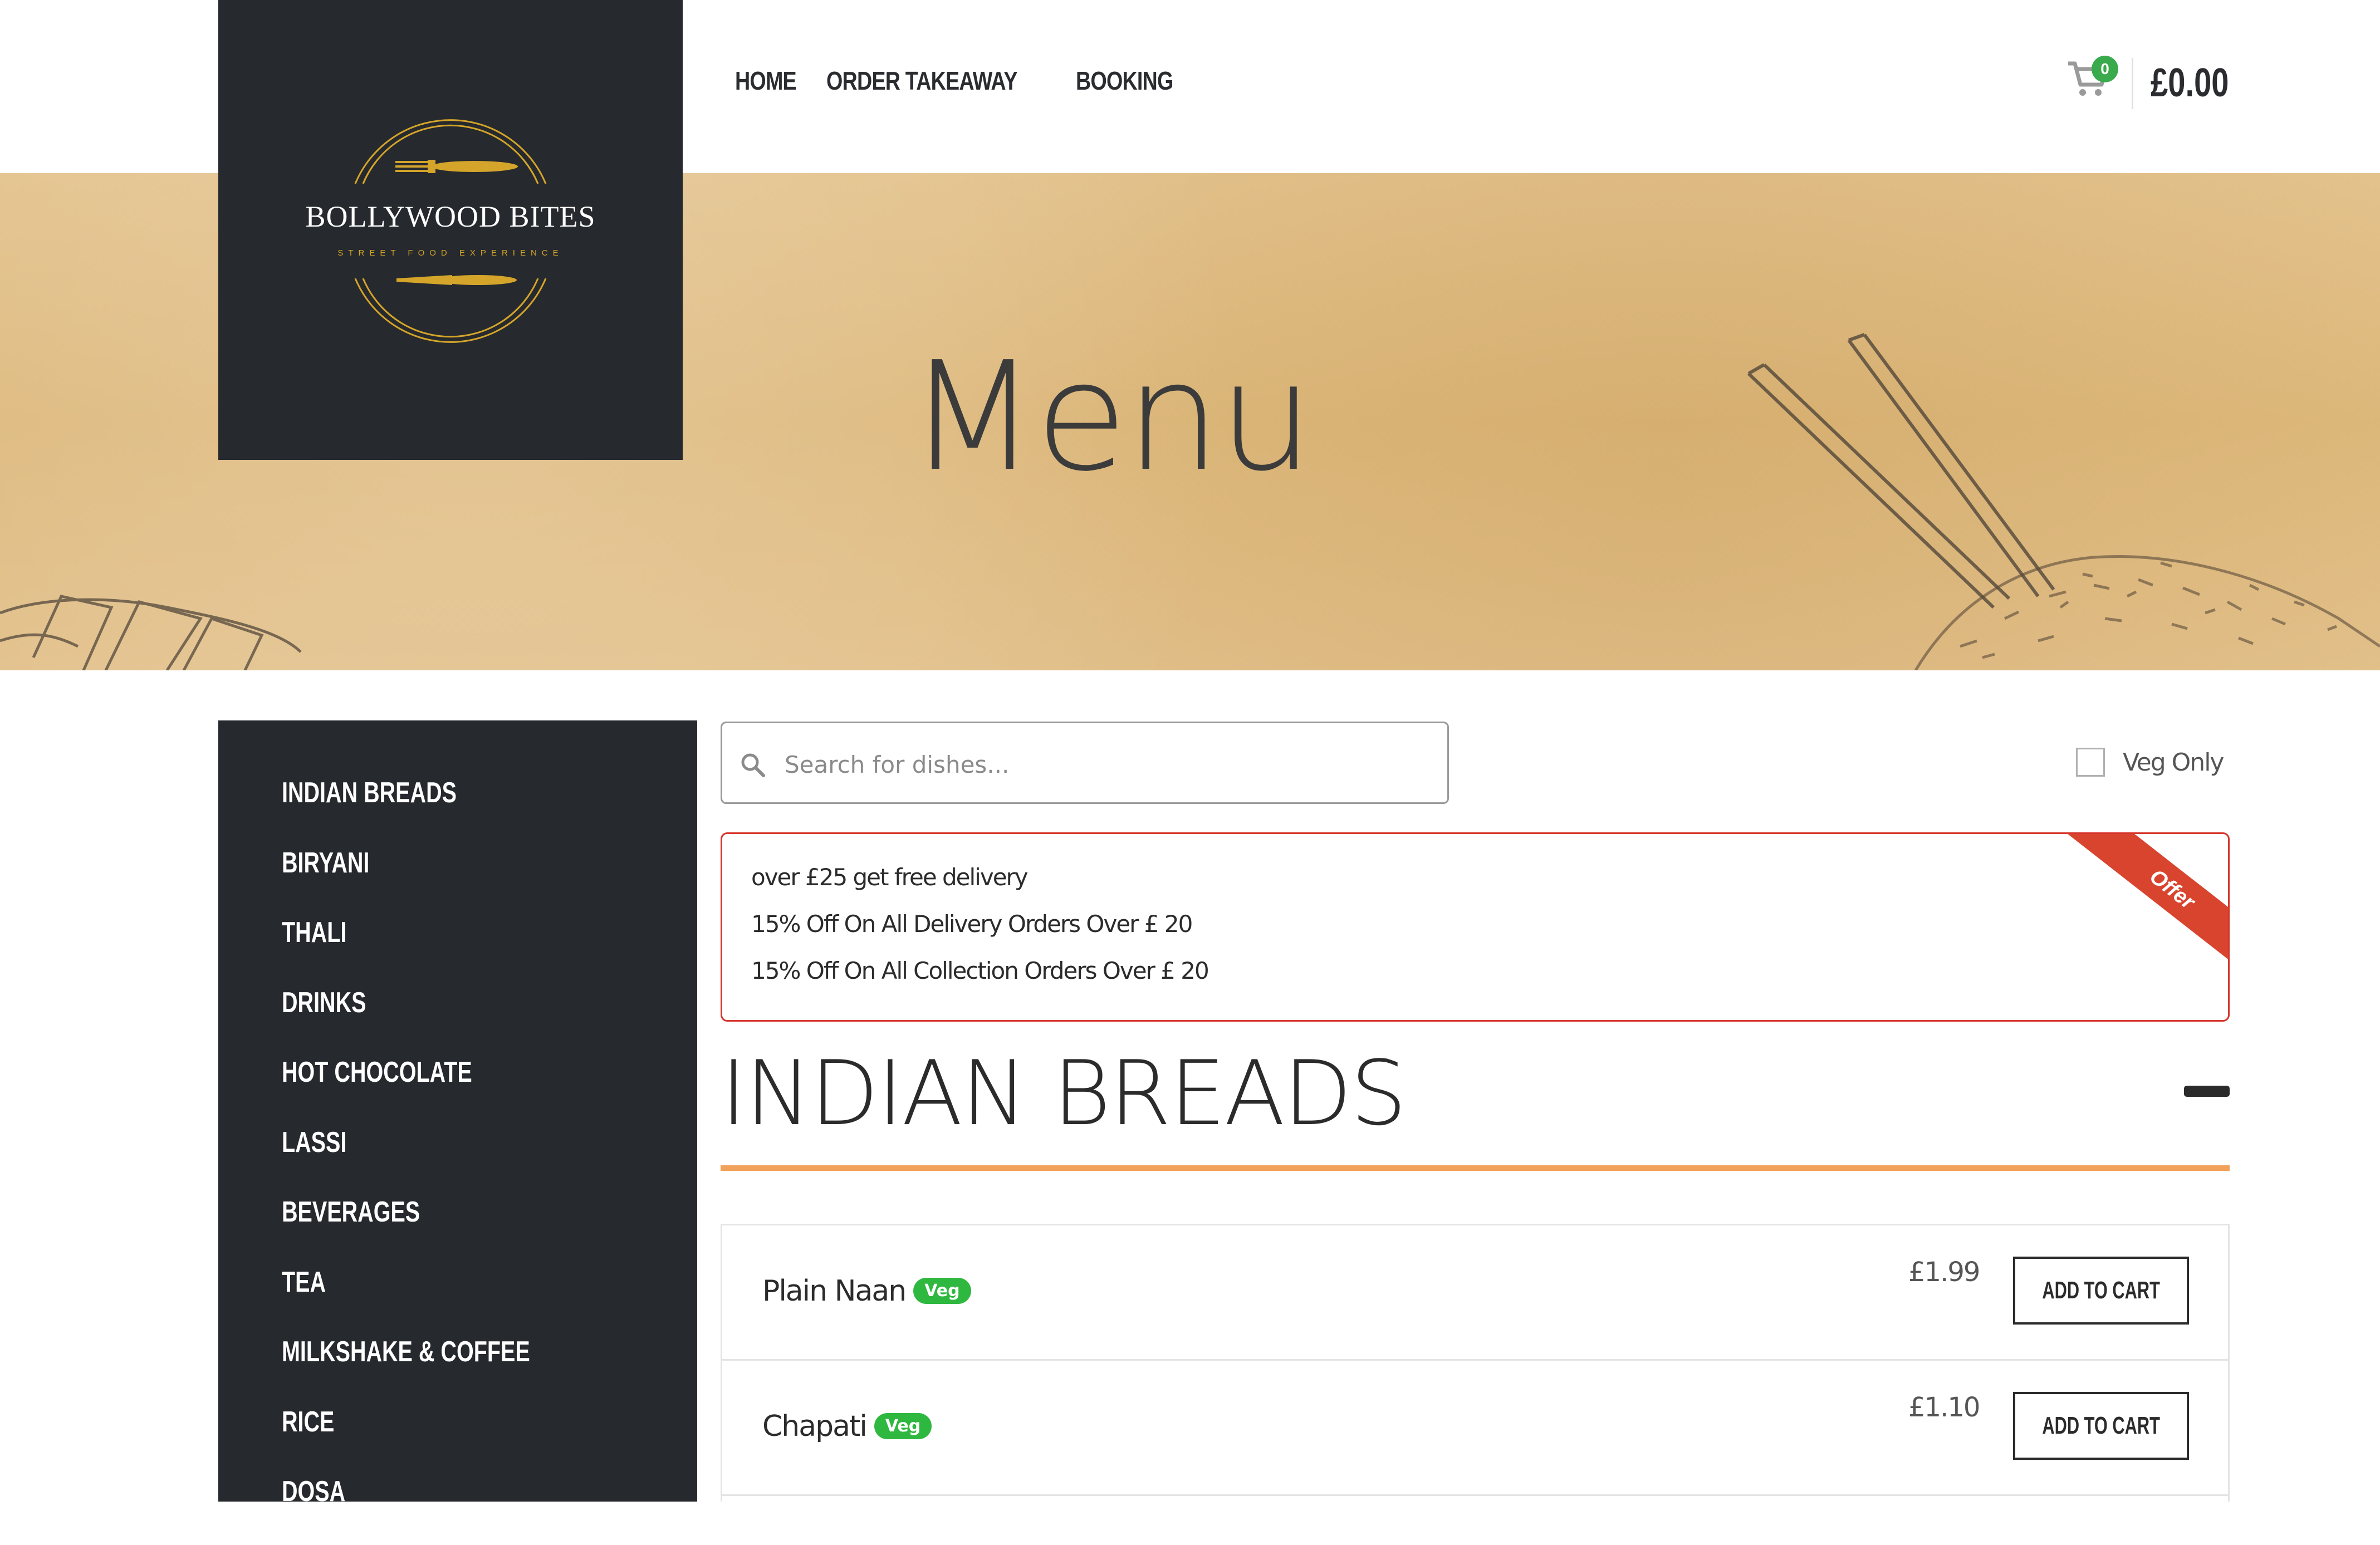 This screenshot has height=1545, width=2380. Describe the element at coordinates (406, 951) in the screenshot. I see `sidebar-item-thali: THALI` at that location.